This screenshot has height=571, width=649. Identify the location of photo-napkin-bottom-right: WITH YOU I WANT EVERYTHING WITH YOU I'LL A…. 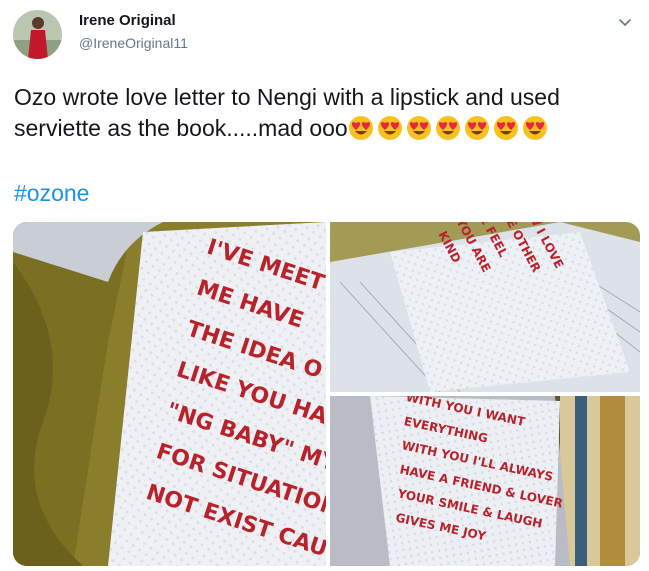
(485, 481).